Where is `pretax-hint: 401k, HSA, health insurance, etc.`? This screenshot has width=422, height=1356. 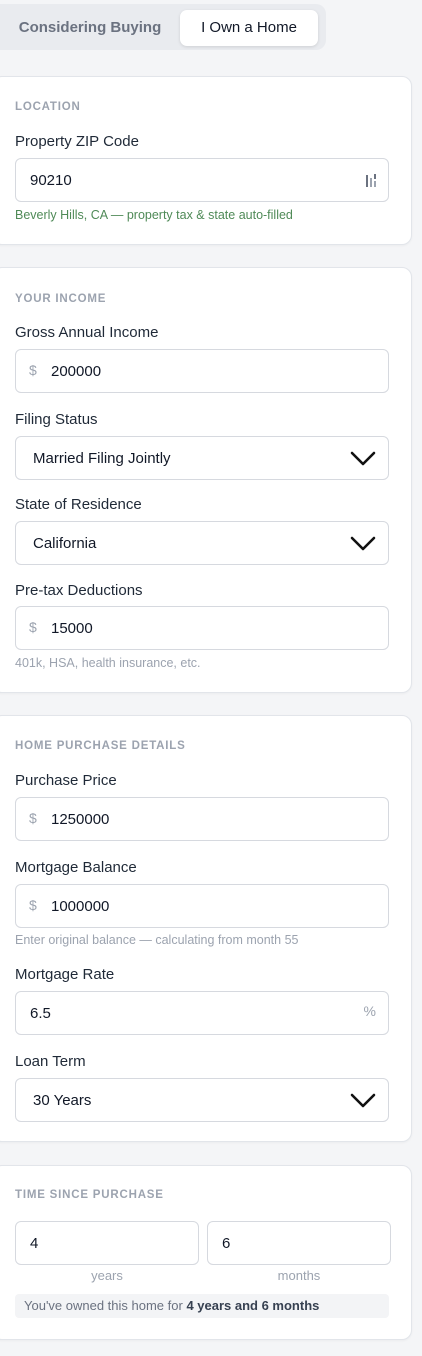 pretax-hint: 401k, HSA, health insurance, etc. is located at coordinates (108, 663).